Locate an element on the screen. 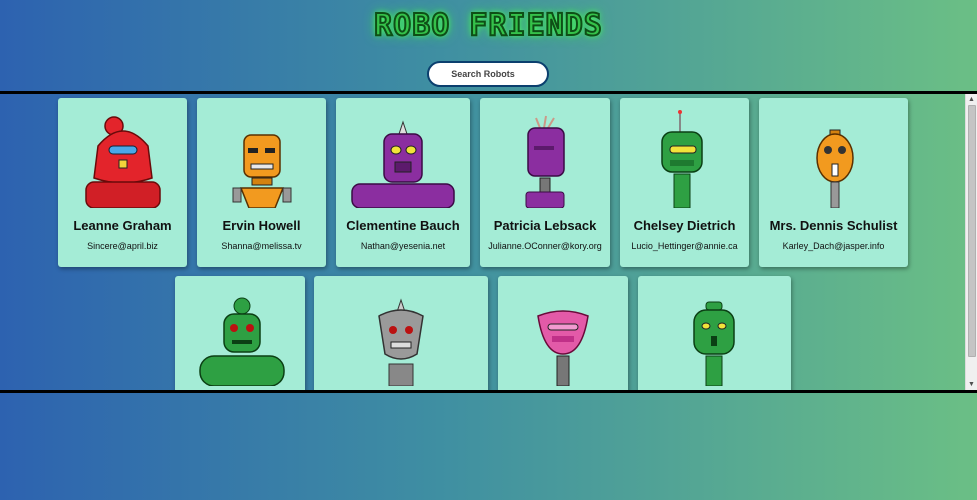 This screenshot has width=977, height=500. scrollbar-thumb is located at coordinates (972, 231).